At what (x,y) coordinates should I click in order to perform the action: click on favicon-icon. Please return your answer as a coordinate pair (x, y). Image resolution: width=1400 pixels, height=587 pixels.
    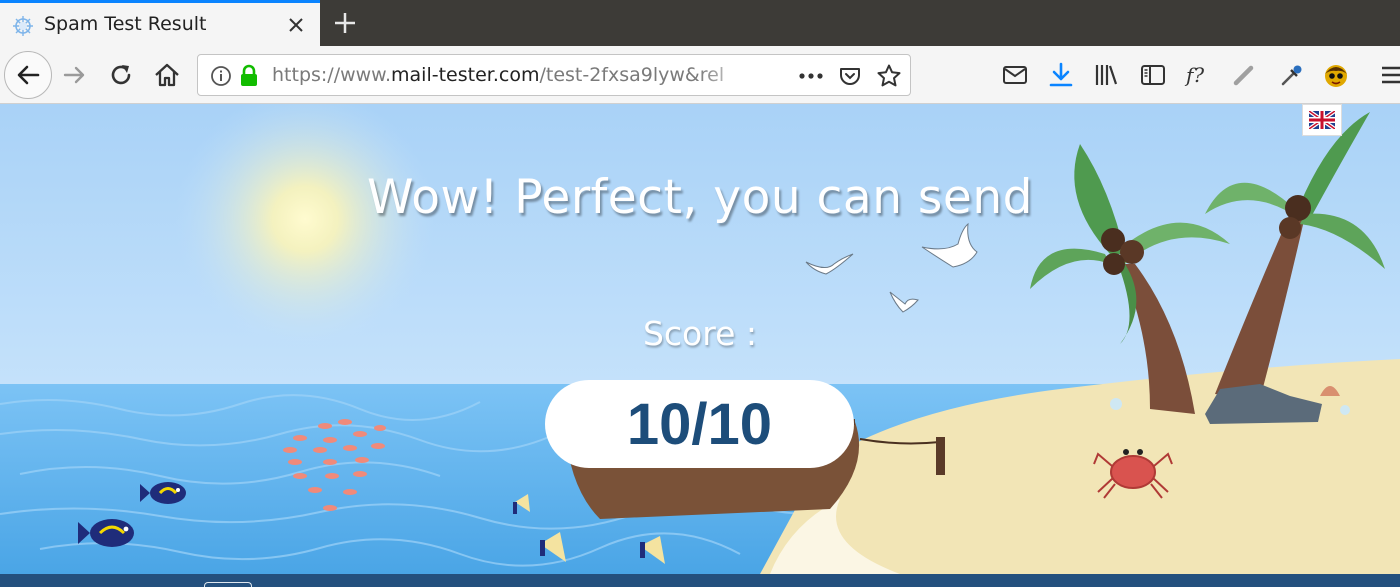
    Looking at the image, I should click on (23, 26).